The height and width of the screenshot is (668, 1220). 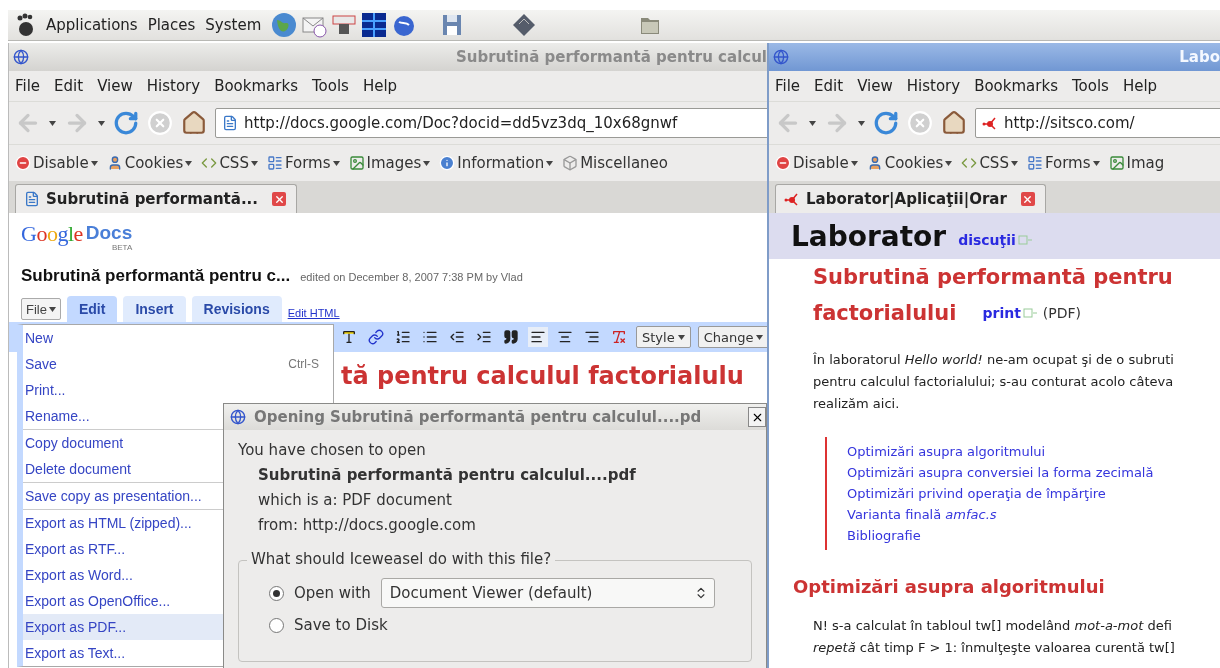 What do you see at coordinates (511, 337) in the screenshot?
I see `quote-icon` at bounding box center [511, 337].